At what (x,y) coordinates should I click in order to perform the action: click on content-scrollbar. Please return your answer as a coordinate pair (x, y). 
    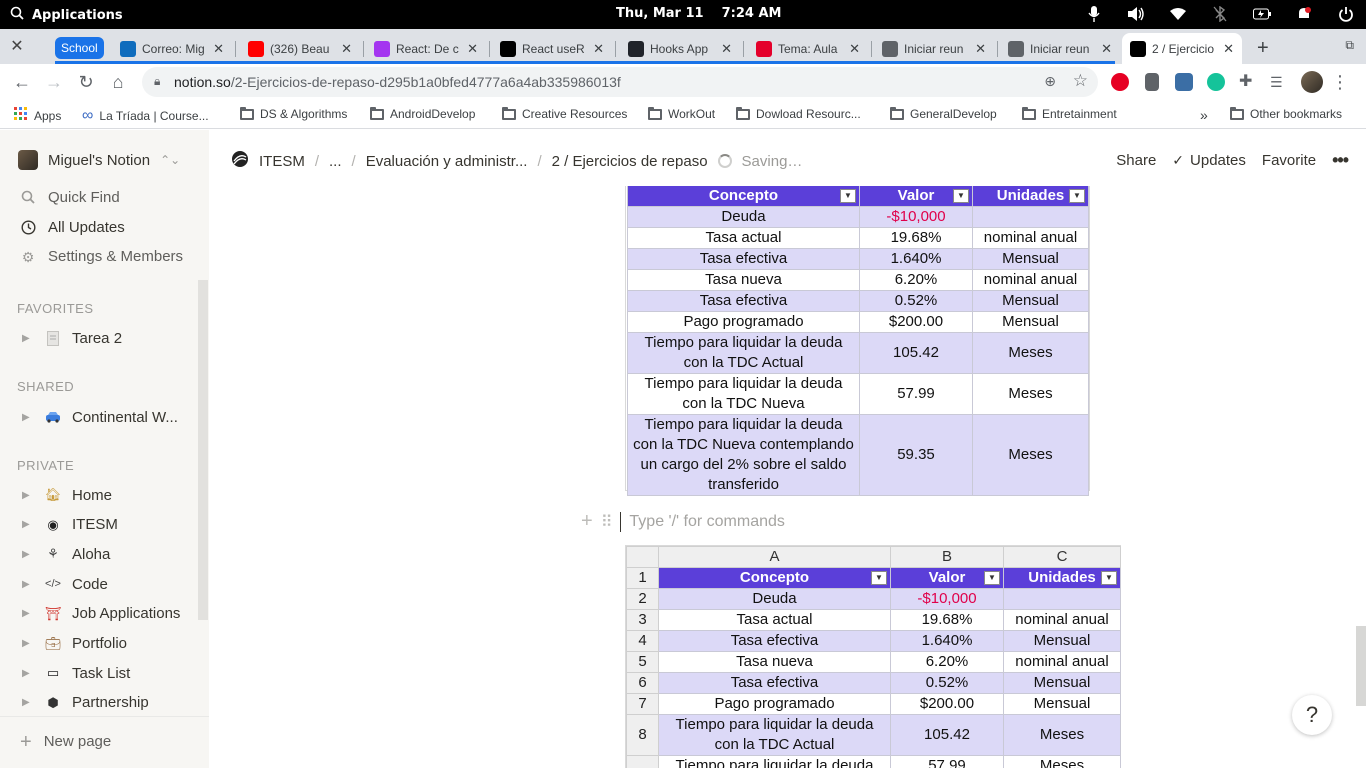
    Looking at the image, I should click on (1361, 666).